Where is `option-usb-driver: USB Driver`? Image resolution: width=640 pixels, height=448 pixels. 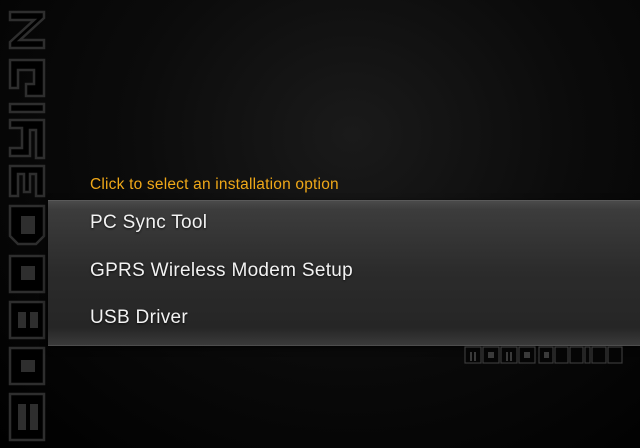 option-usb-driver: USB Driver is located at coordinates (139, 318).